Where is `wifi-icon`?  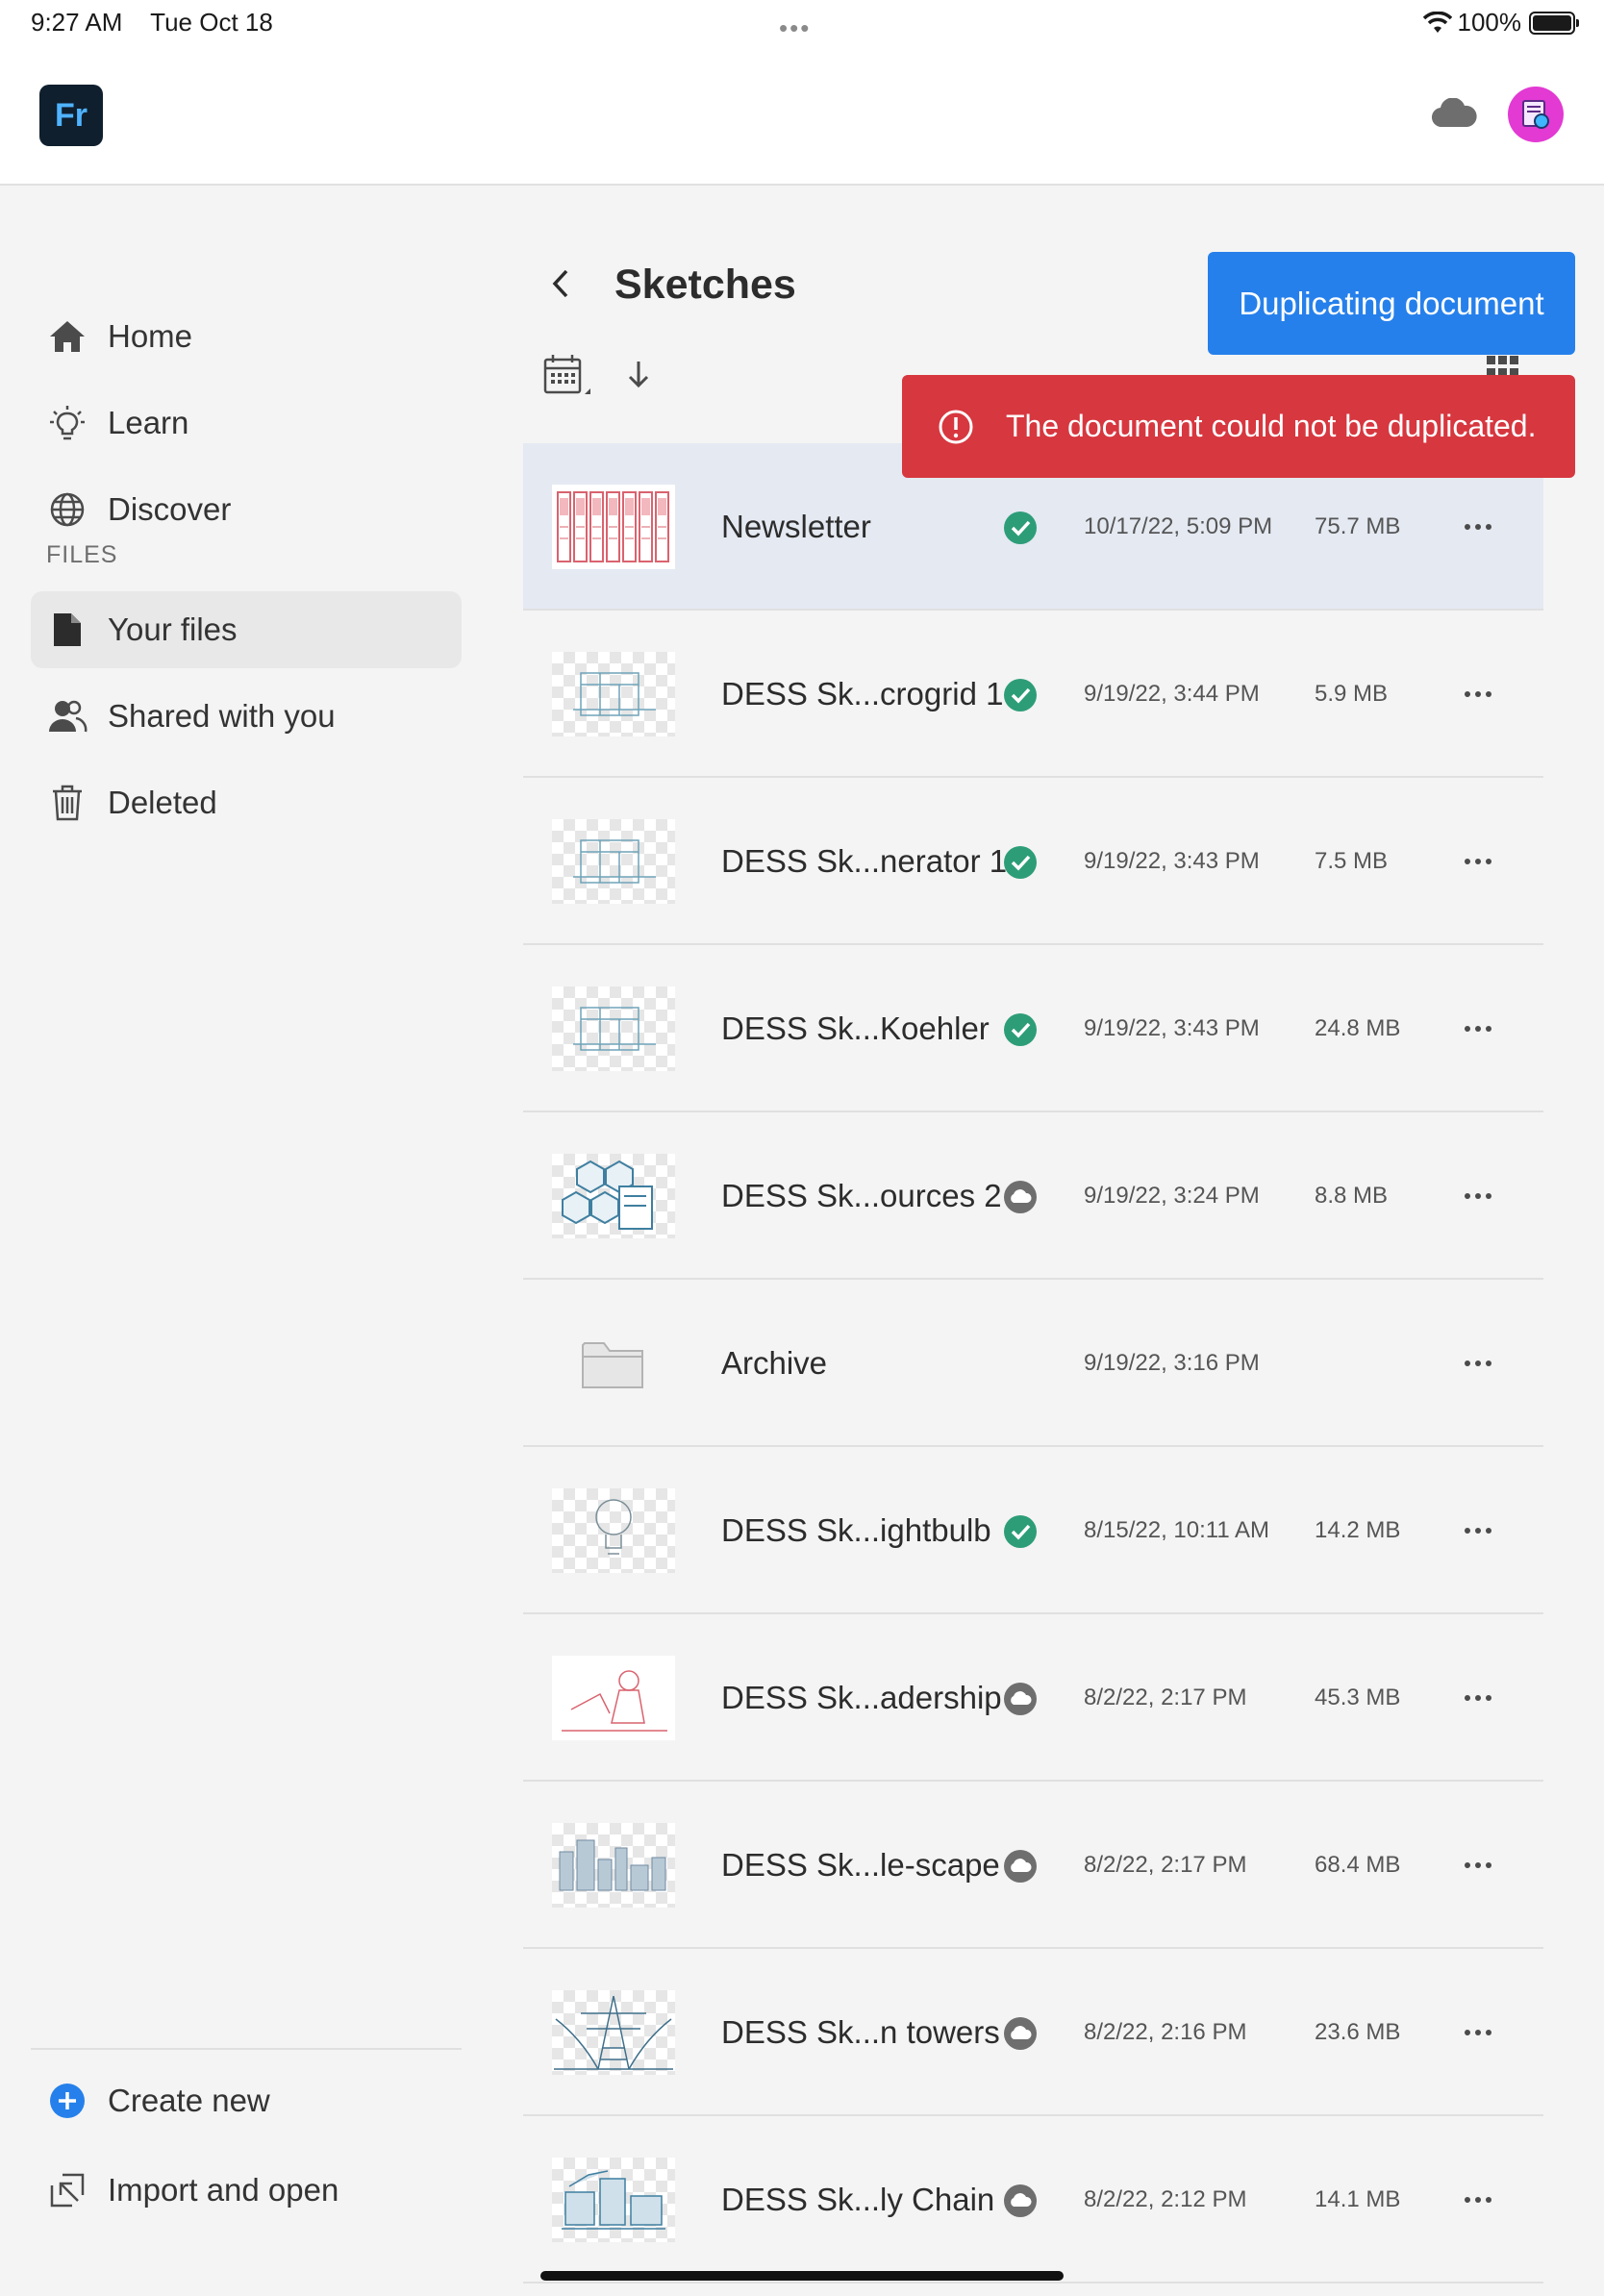
wifi-icon is located at coordinates (1437, 22).